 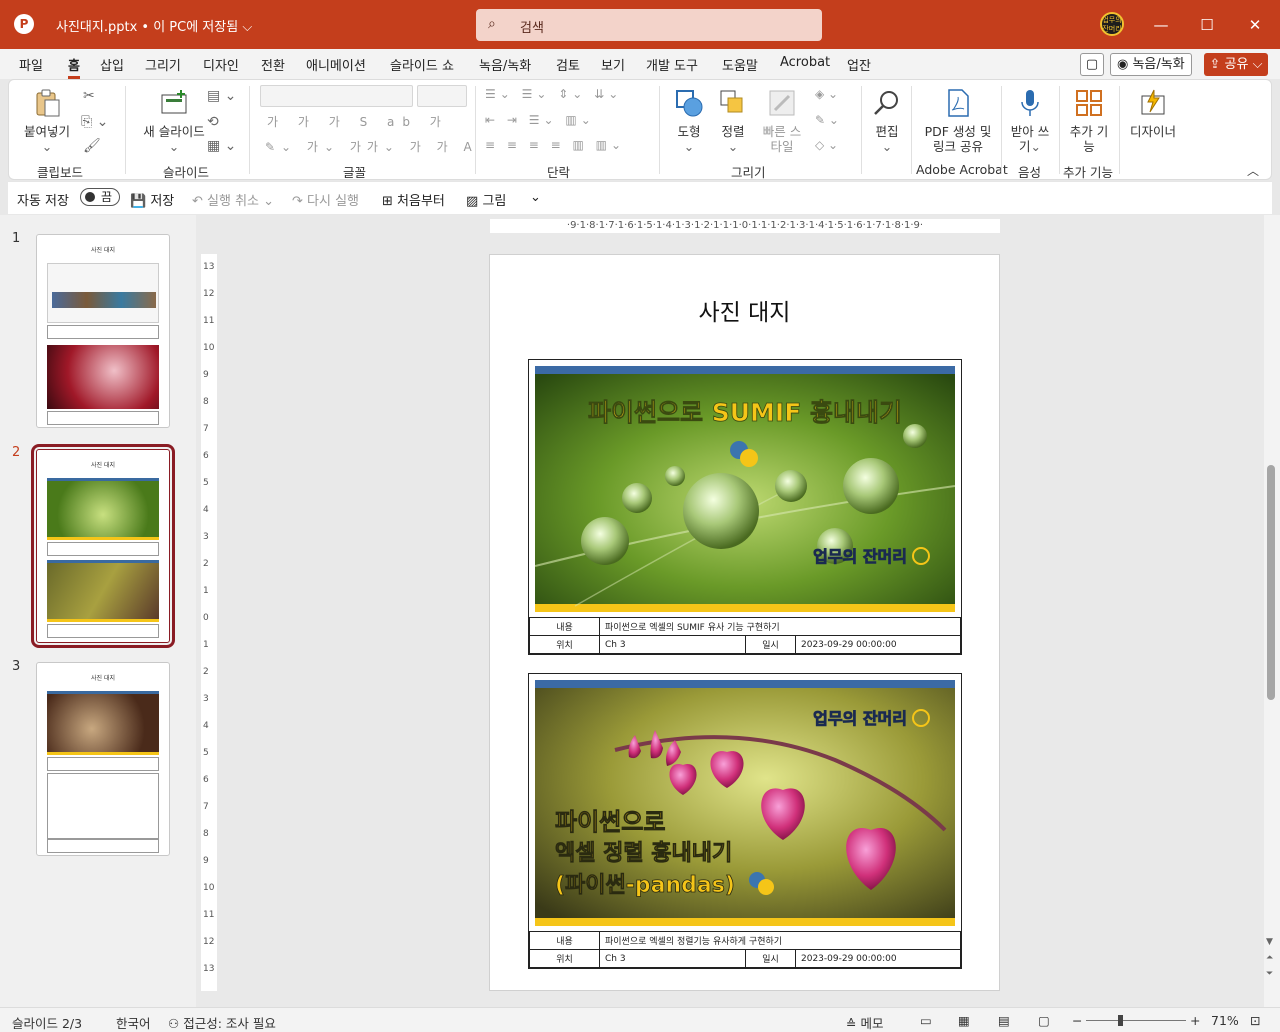 I want to click on from-start-button: ⊞ 처음부터, so click(x=413, y=199).